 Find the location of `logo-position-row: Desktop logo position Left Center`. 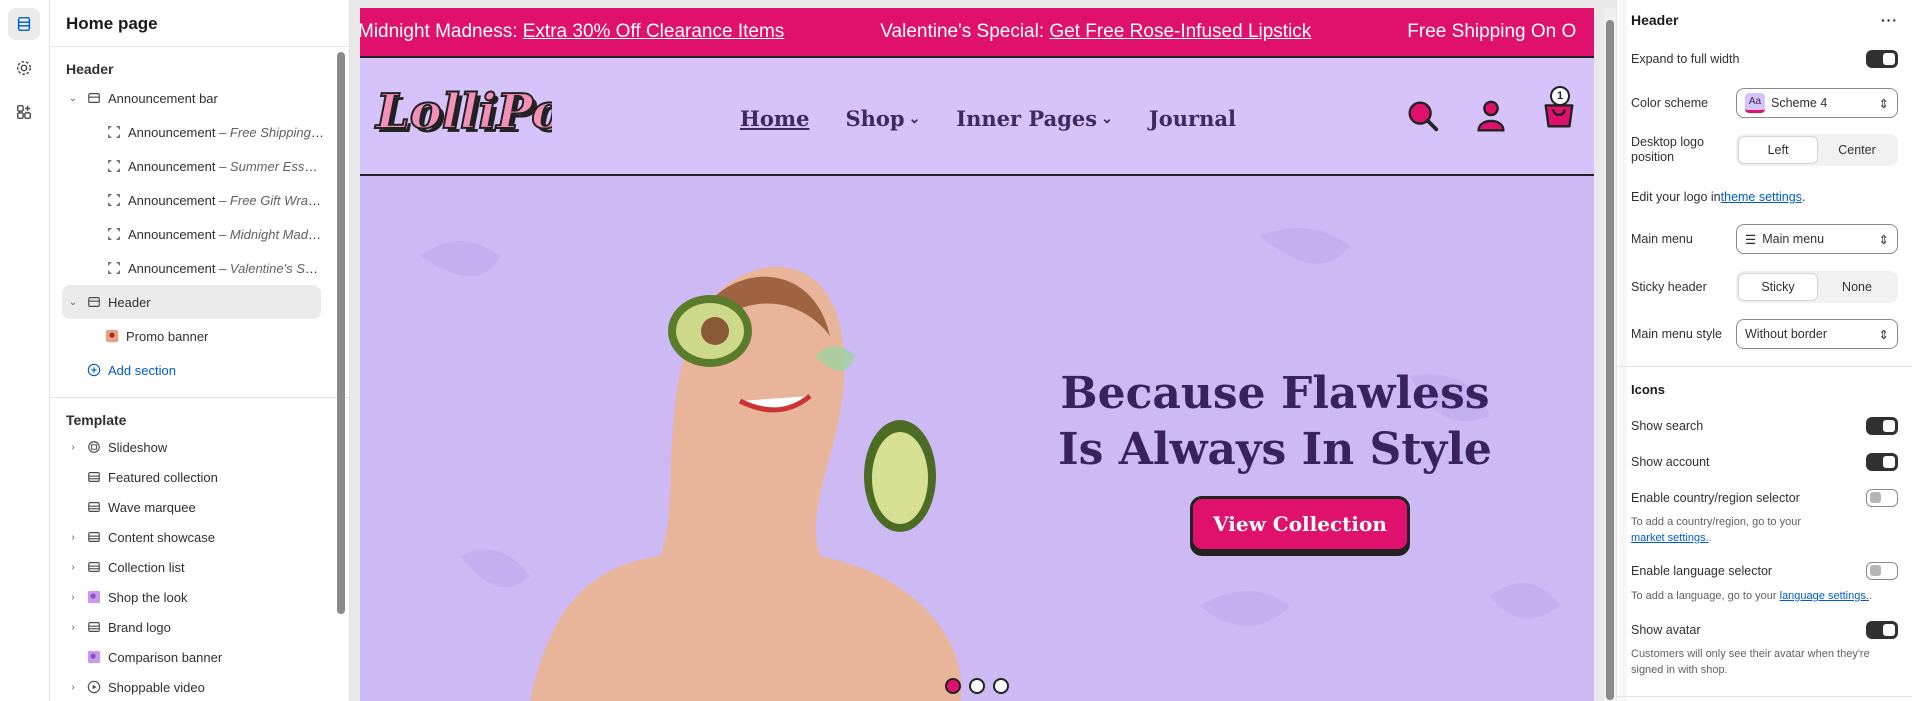

logo-position-row: Desktop logo position Left Center is located at coordinates (1764, 150).